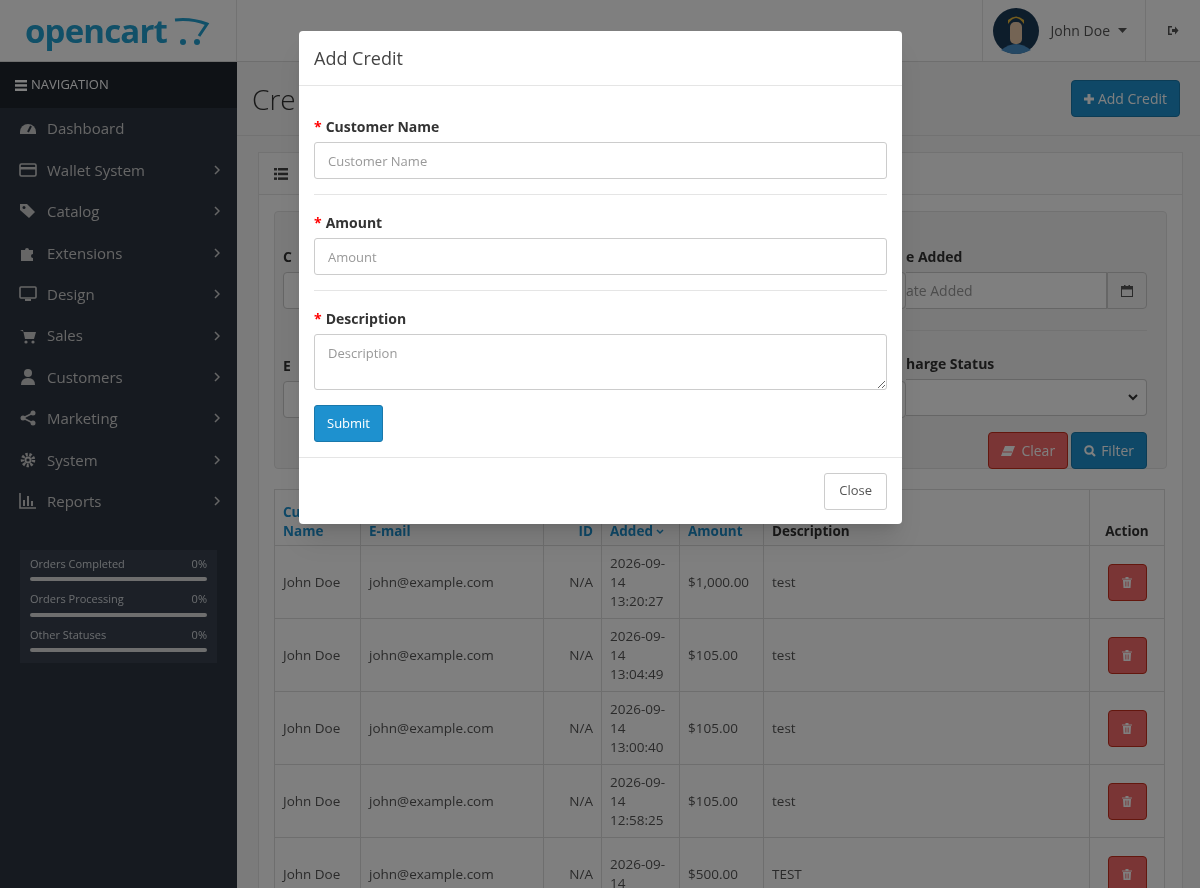 The height and width of the screenshot is (888, 1200). I want to click on filter-button: Filter, so click(1109, 450).